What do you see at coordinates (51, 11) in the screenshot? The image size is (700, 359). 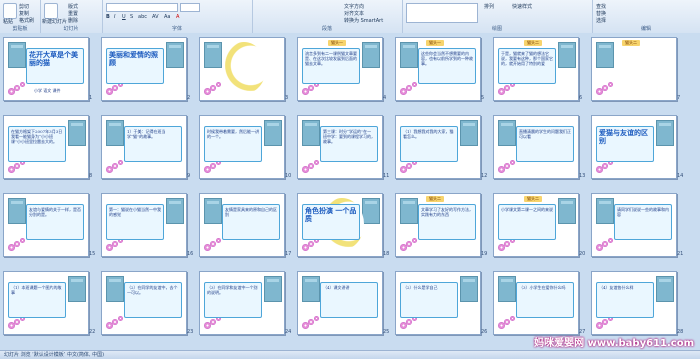 I see `new-slide-button` at bounding box center [51, 11].